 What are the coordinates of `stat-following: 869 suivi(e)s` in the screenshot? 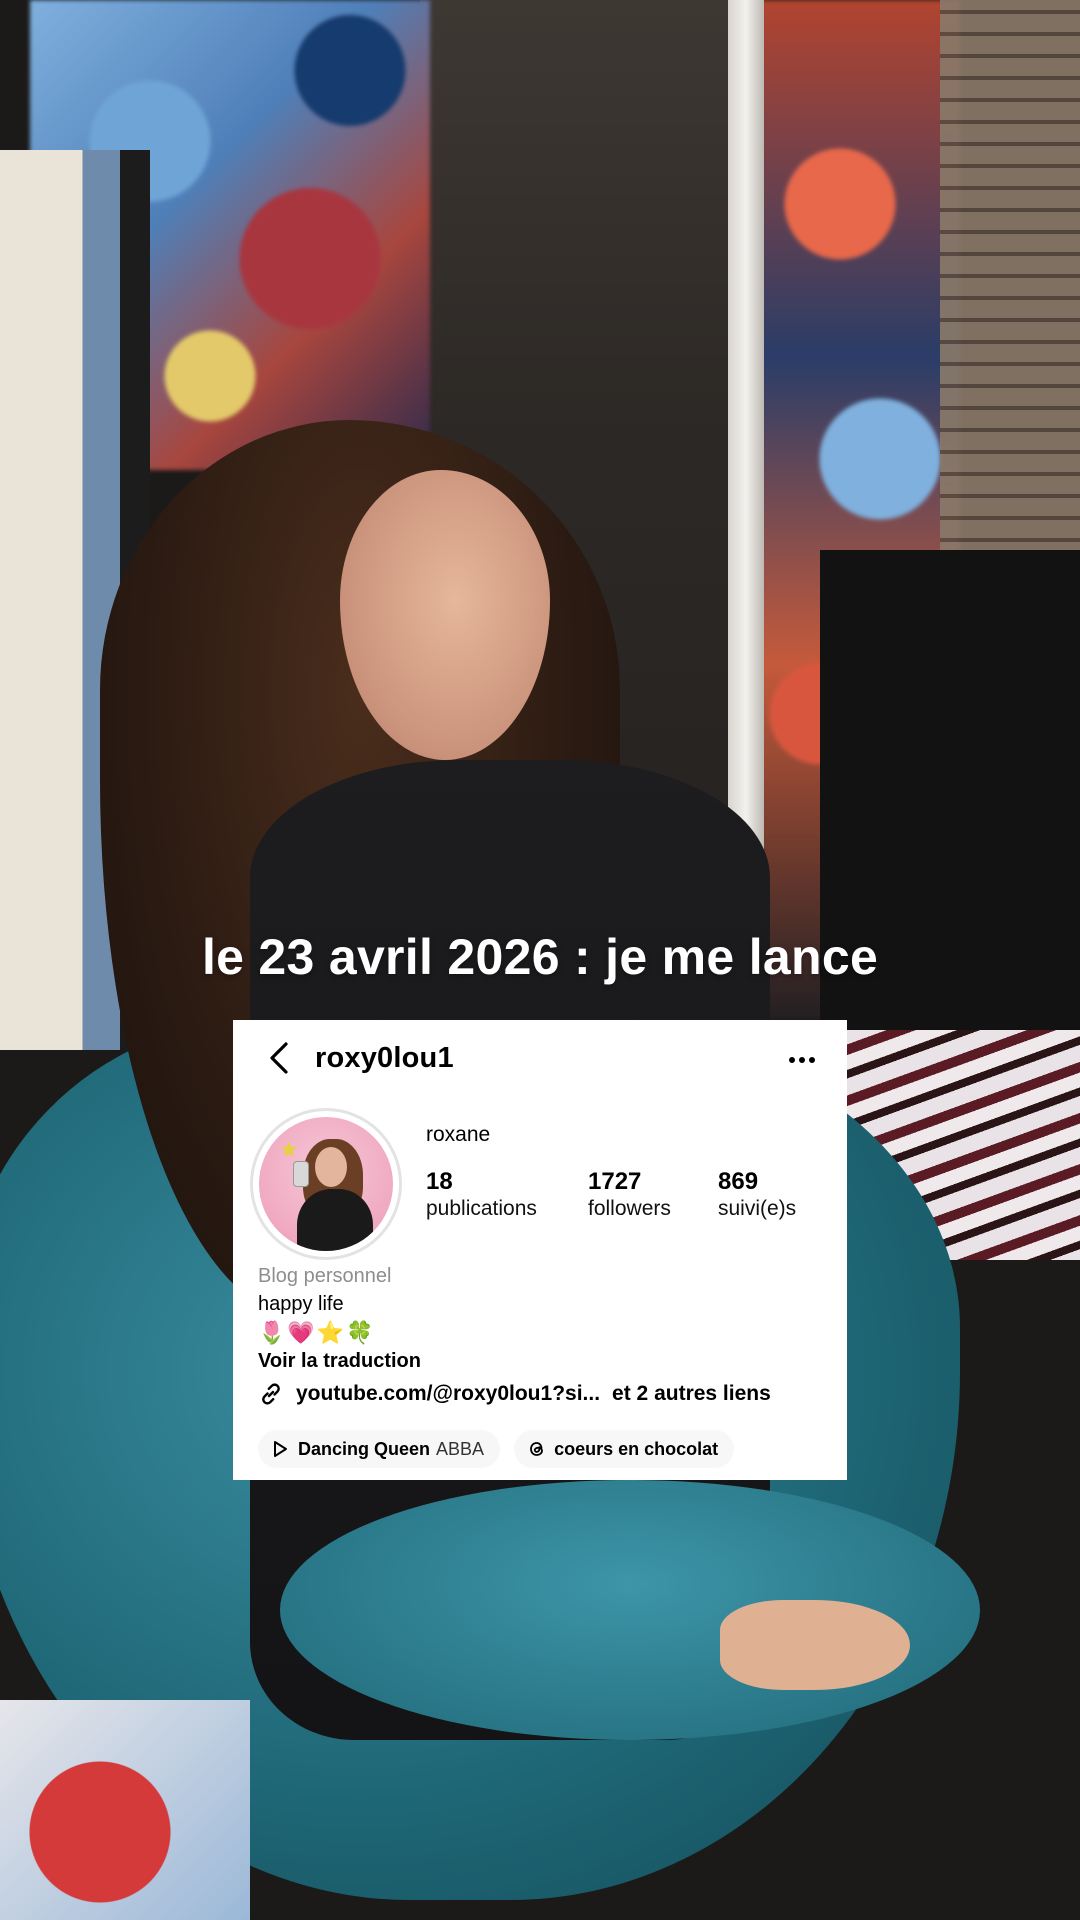 It's located at (778, 1195).